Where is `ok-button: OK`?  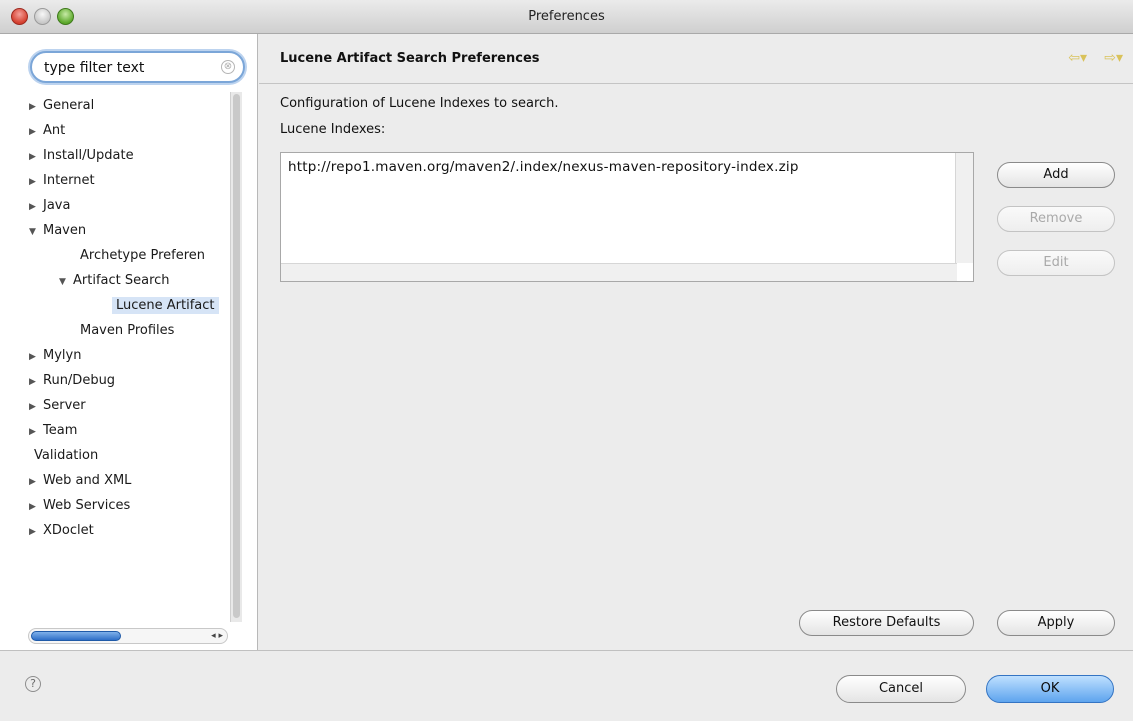
ok-button: OK is located at coordinates (1050, 689).